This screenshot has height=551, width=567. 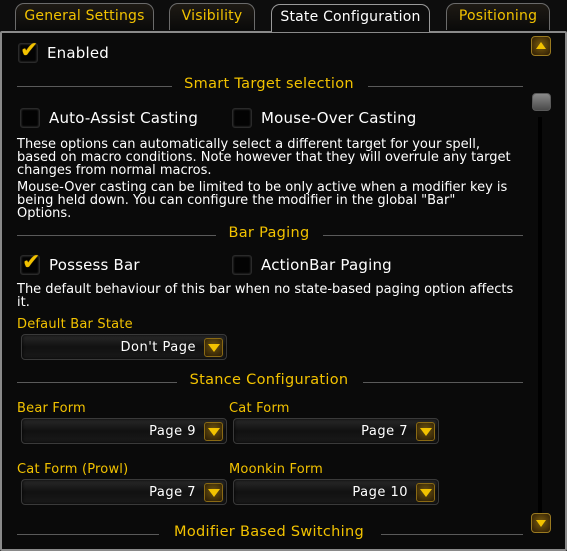 I want to click on scroll-down-arrow-icon, so click(x=541, y=523).